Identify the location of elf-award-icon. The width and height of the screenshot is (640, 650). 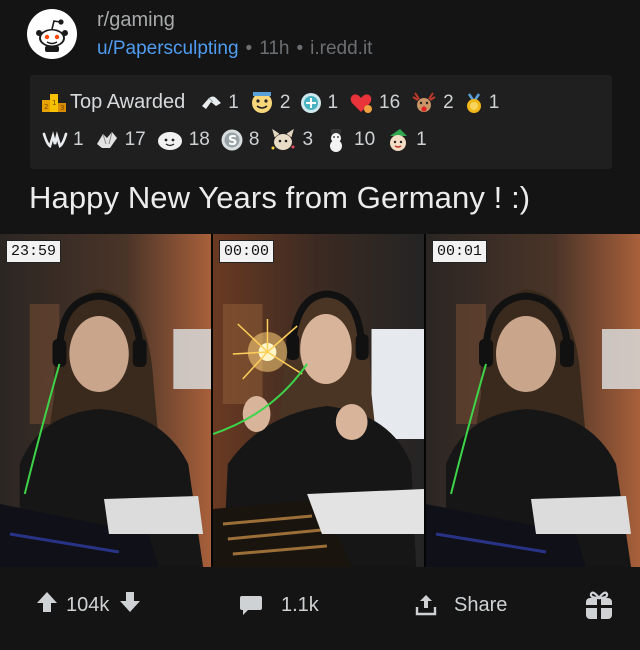
(399, 139).